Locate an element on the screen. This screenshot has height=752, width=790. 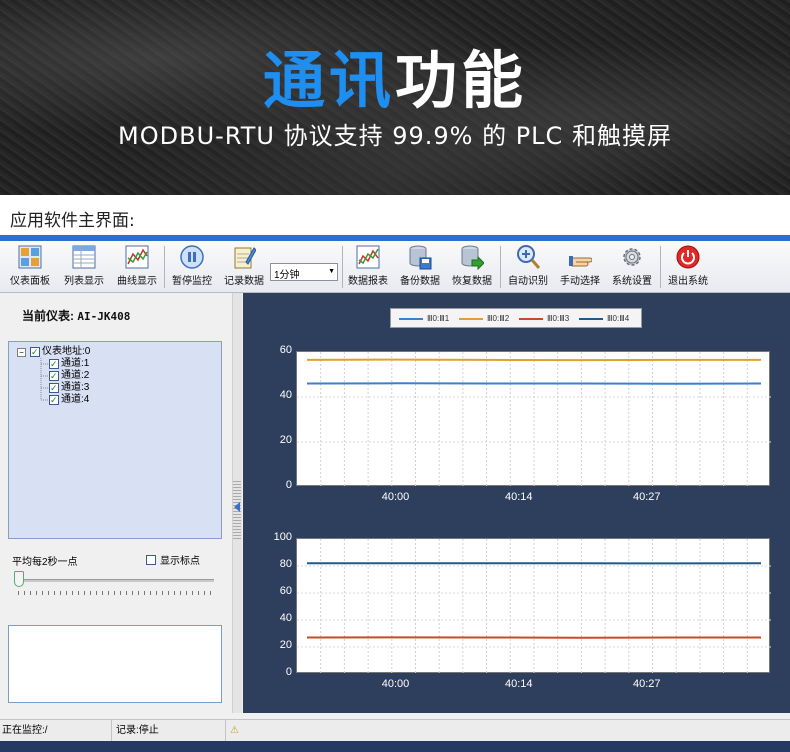
status-warning-icon: ⚠ is located at coordinates (238, 731).